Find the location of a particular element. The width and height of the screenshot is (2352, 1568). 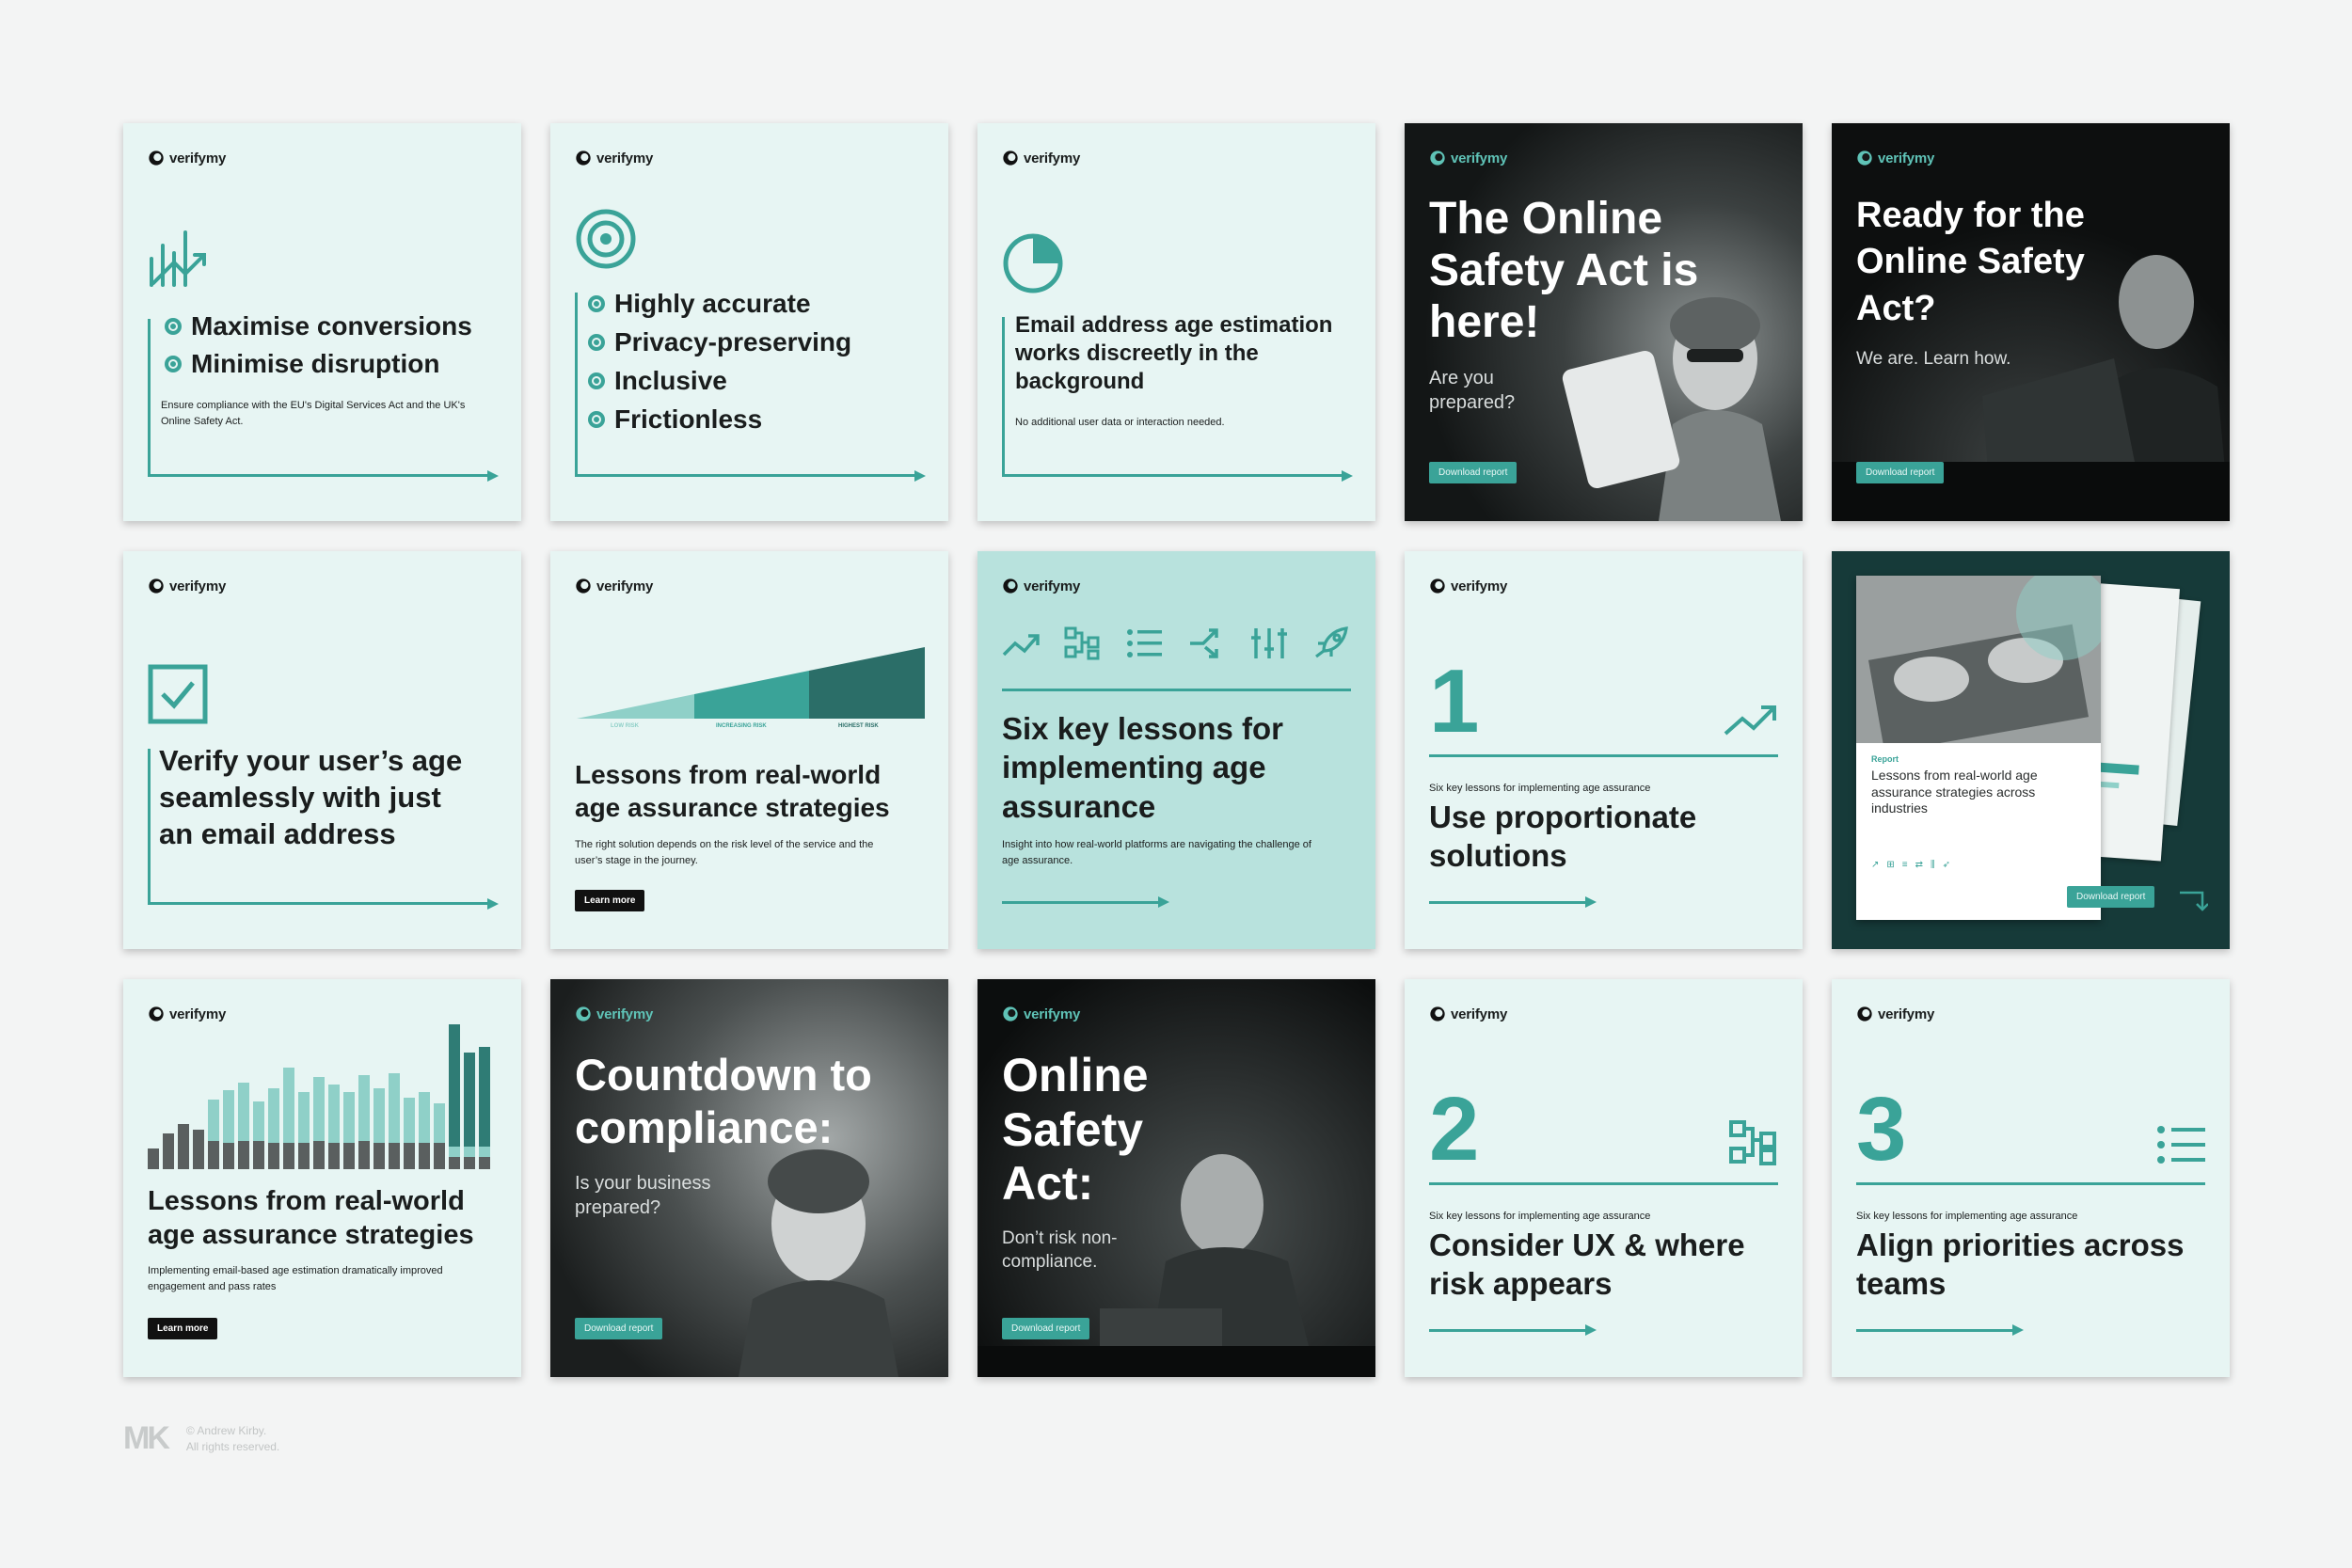

rocket-icon is located at coordinates (1331, 642).